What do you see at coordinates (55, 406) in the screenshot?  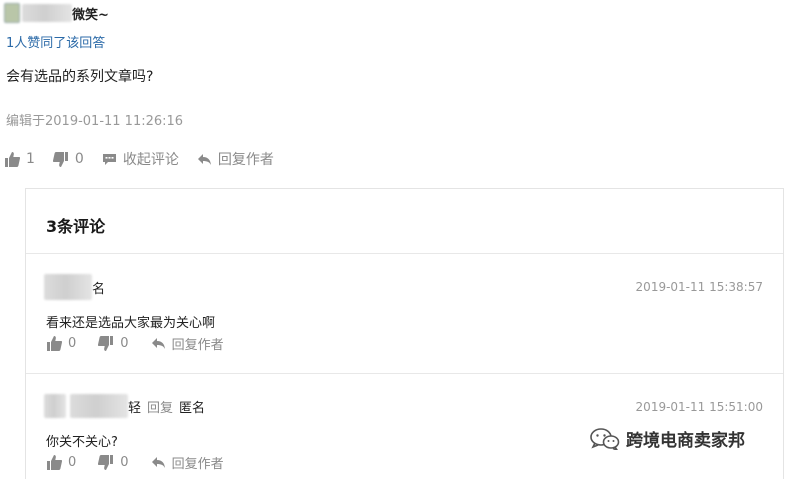 I see `comment-author-avatar-blurred` at bounding box center [55, 406].